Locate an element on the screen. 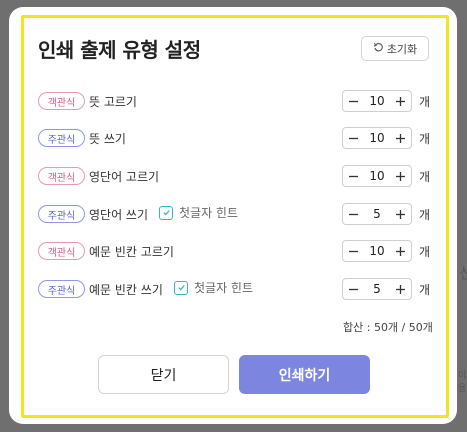  background-text: 이용 is located at coordinates (462, 382).